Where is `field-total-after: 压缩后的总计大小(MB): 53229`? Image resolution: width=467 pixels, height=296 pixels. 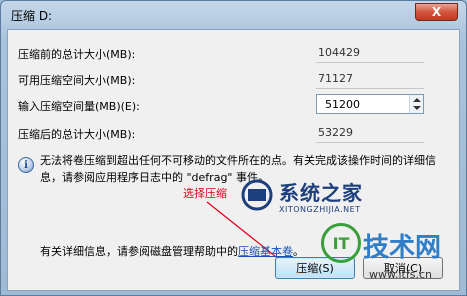
field-total-after: 压缩后的总计大小(MB): 53229 is located at coordinates (238, 133).